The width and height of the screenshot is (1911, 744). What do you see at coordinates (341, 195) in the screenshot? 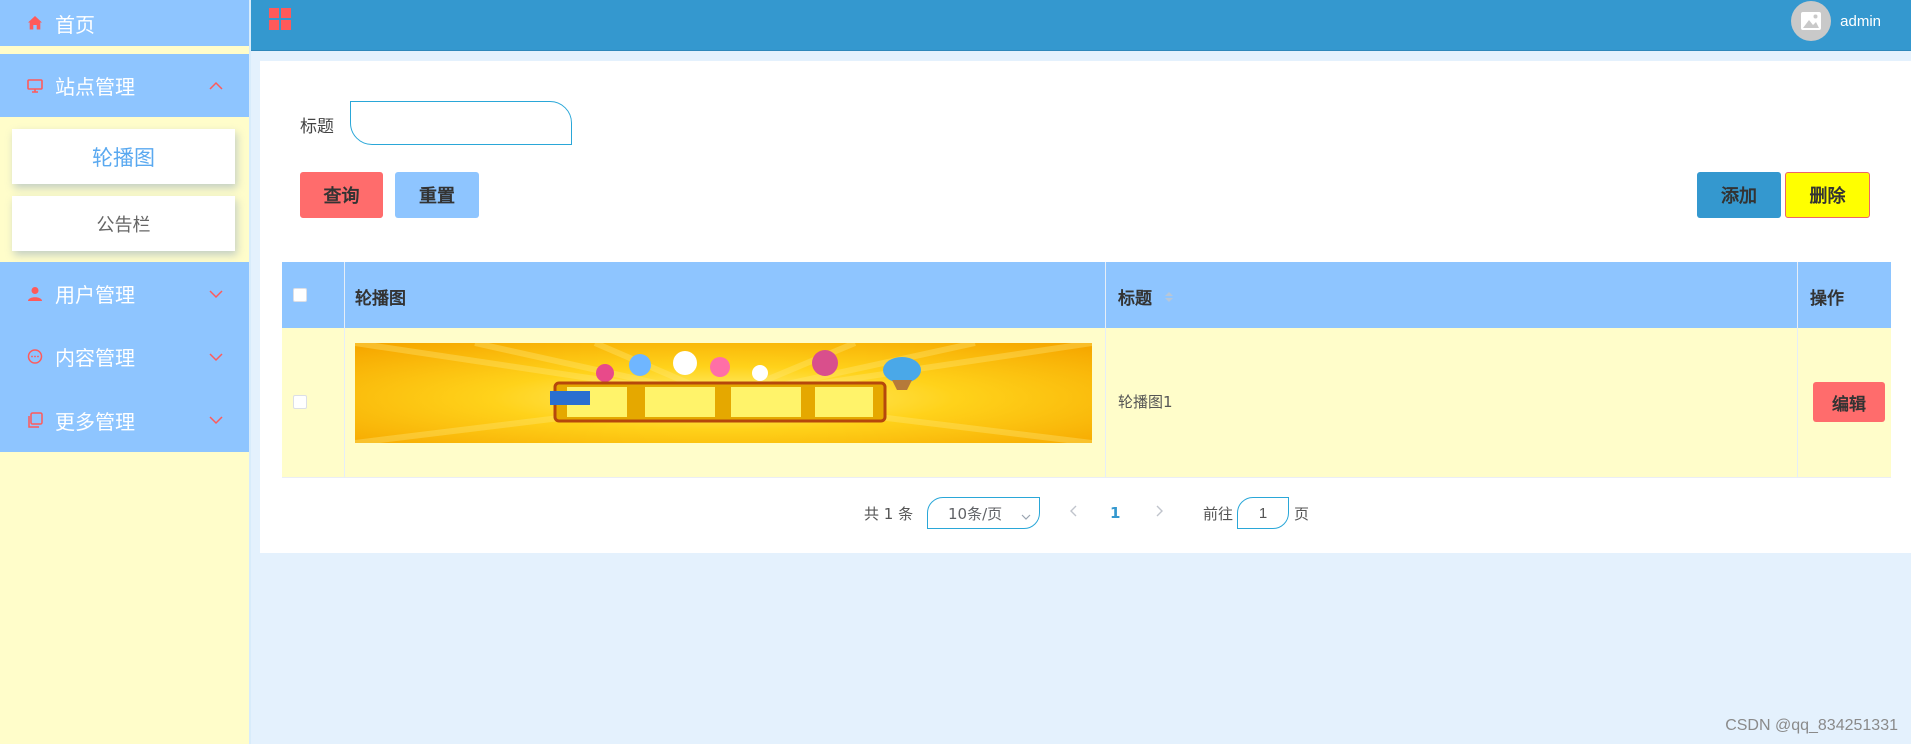
I see `query-button: 查询` at bounding box center [341, 195].